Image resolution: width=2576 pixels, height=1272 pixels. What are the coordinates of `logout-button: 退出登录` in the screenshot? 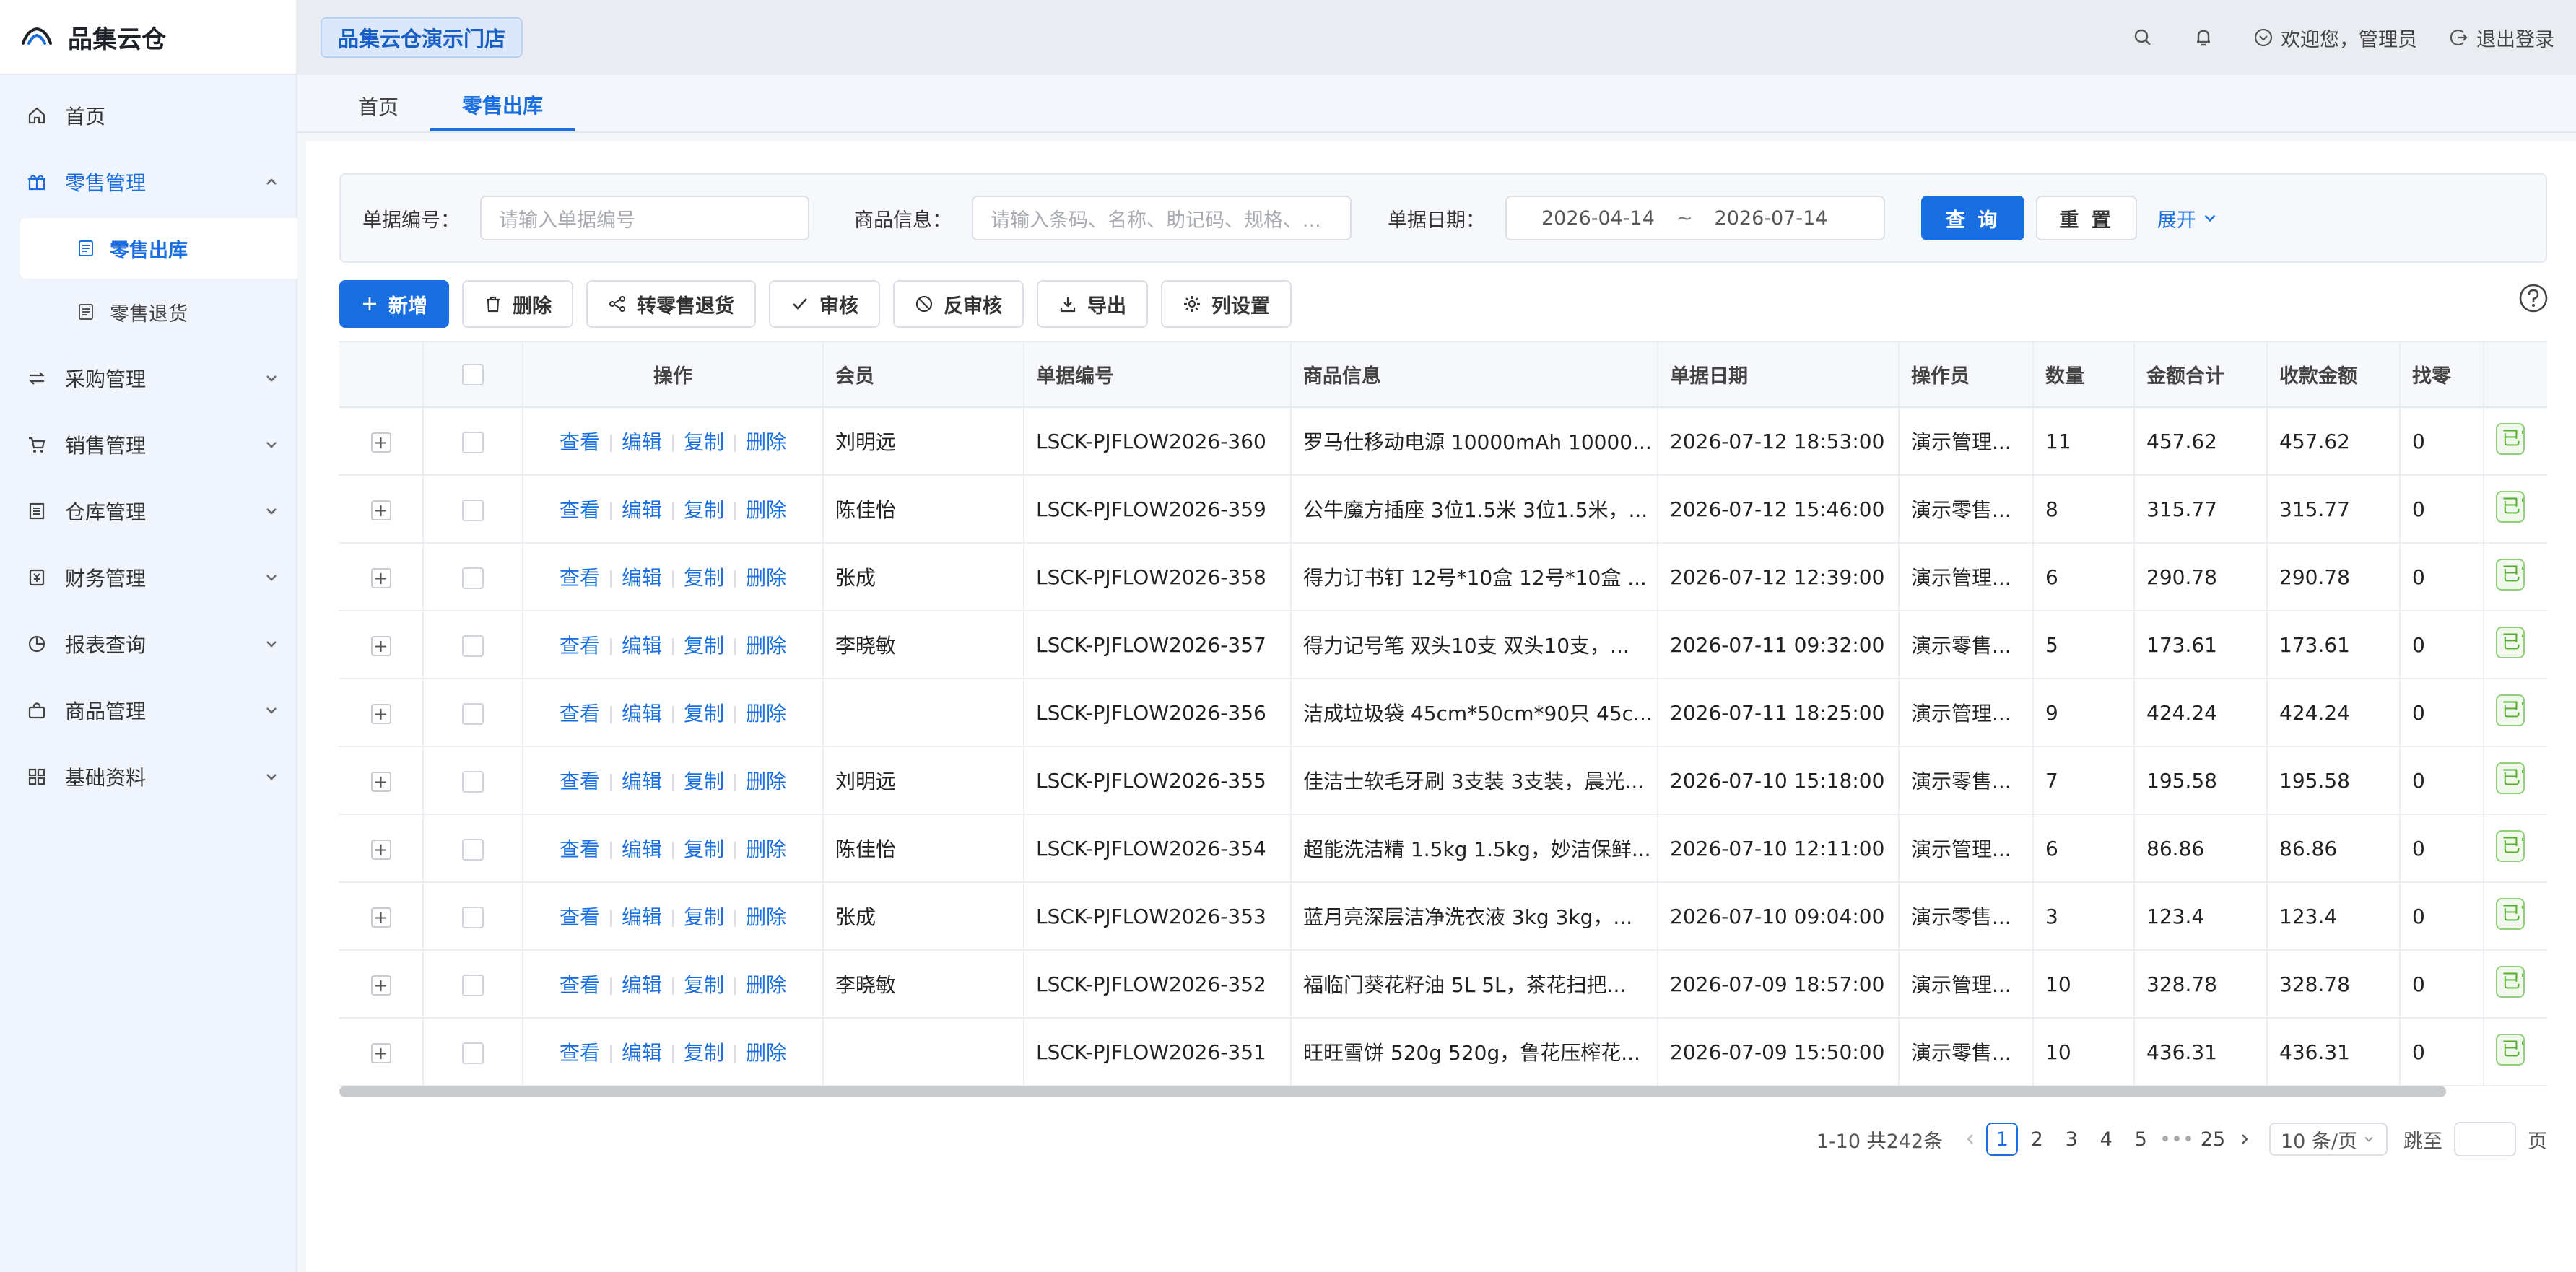 It's located at (2501, 38).